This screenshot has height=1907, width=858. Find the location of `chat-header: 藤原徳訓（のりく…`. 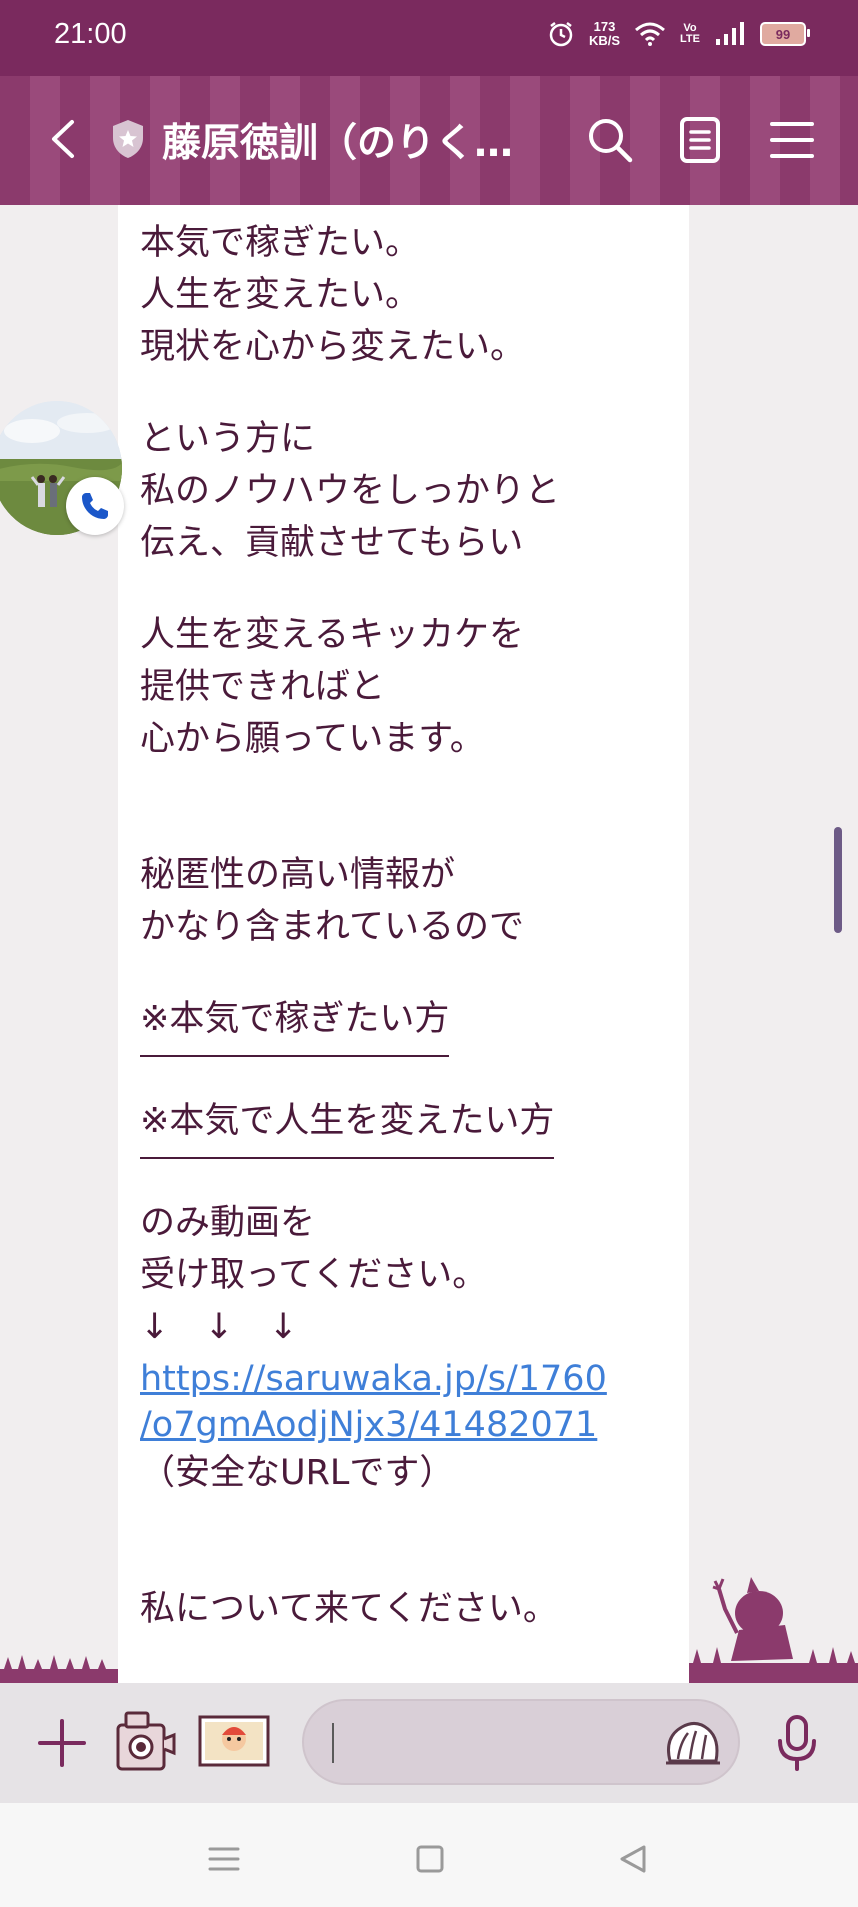

chat-header: 藤原徳訓（のりく… is located at coordinates (429, 140).